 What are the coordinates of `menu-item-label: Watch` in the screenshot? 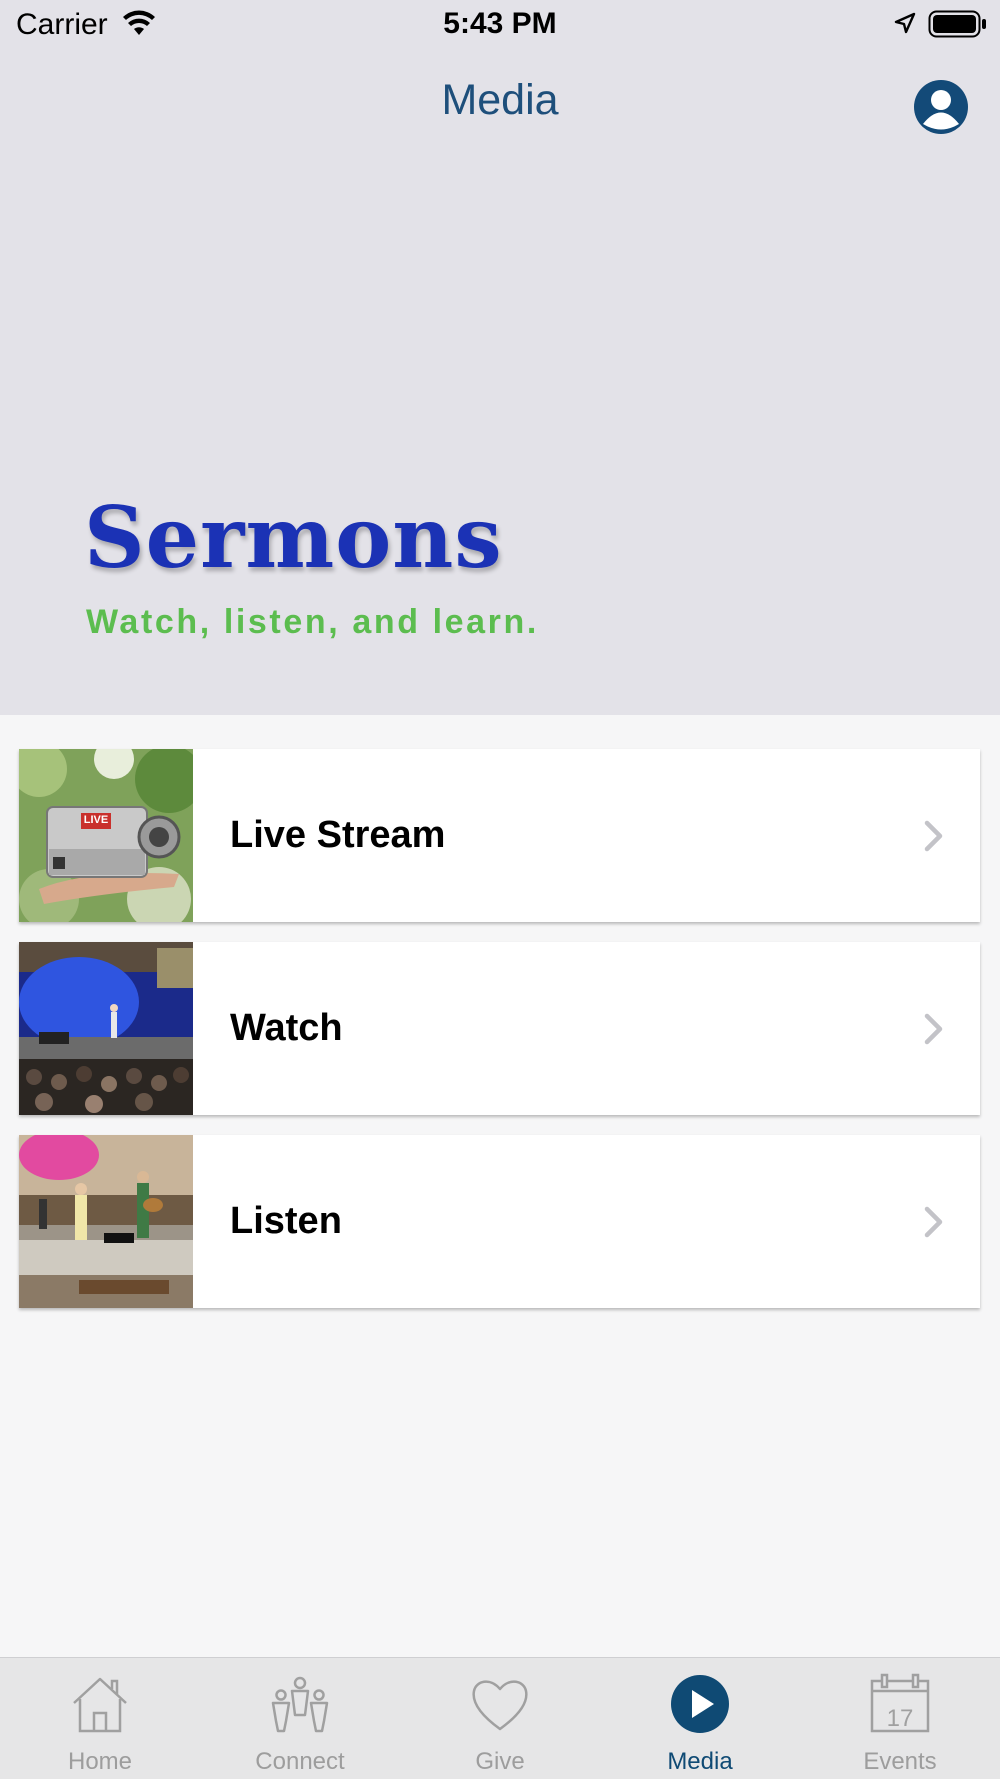 It's located at (286, 1028).